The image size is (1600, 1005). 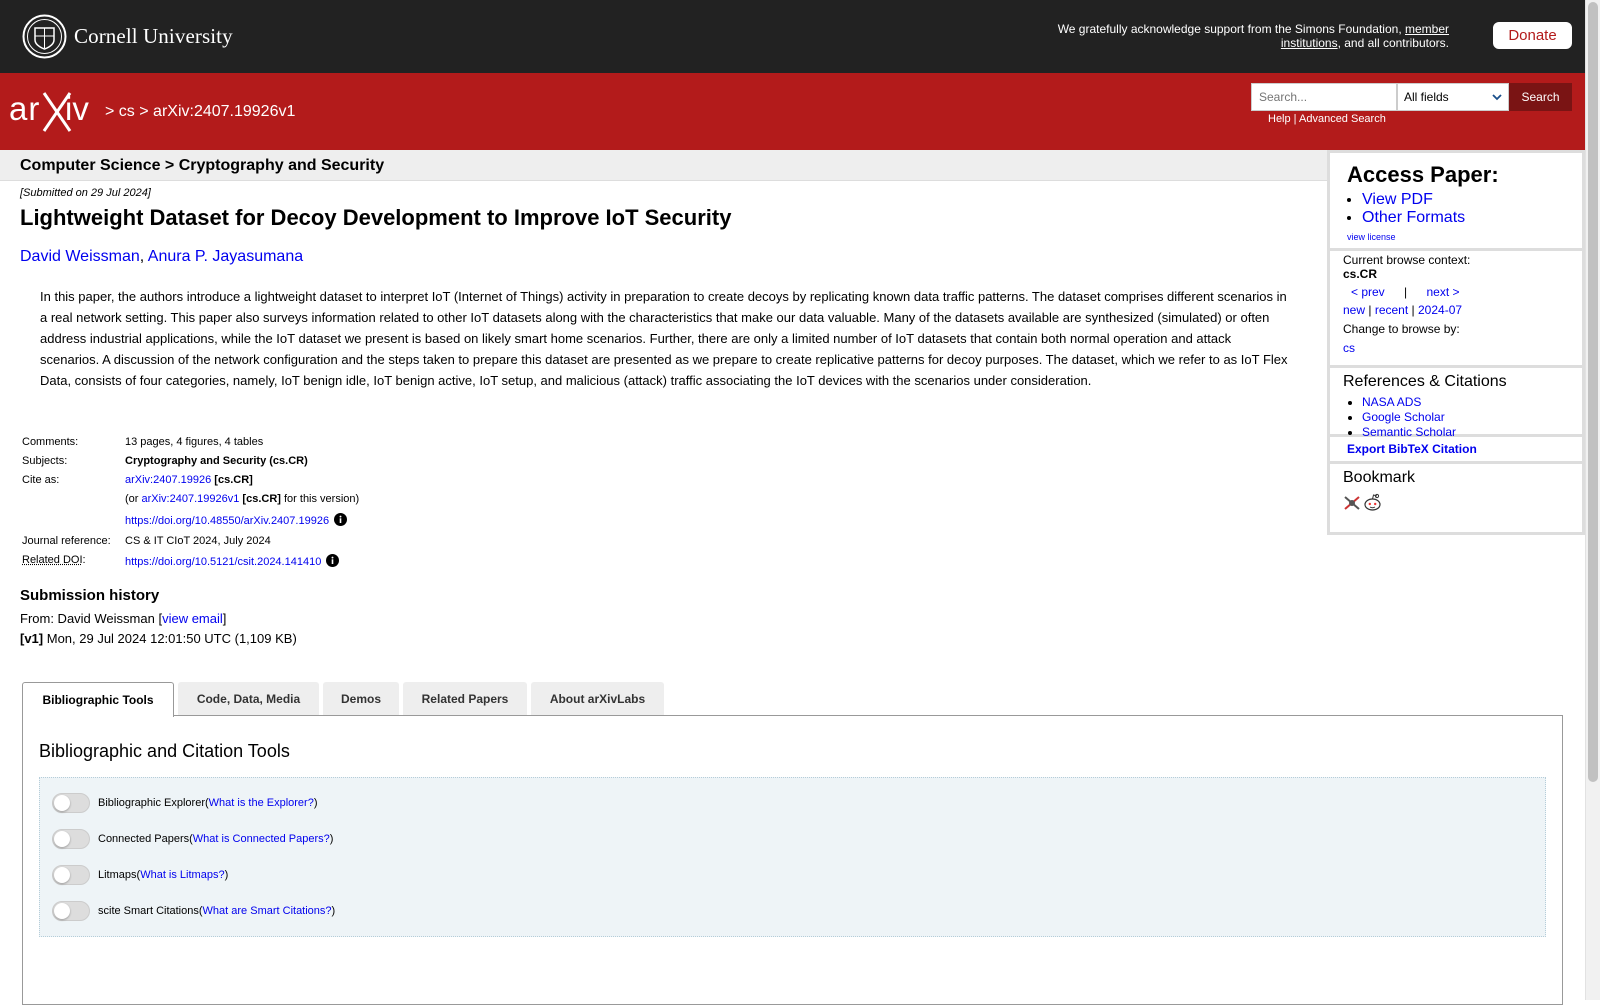 I want to click on cornell-seal-icon, so click(x=44, y=36).